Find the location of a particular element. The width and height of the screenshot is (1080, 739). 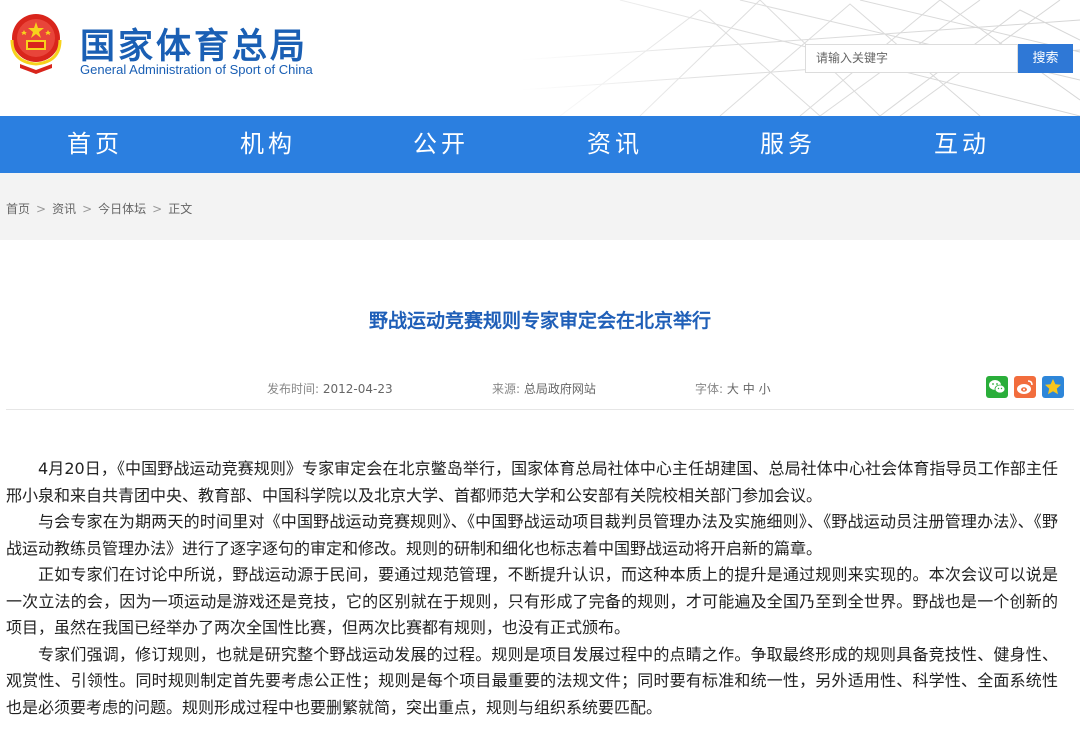

source-value: 总局政府网站 is located at coordinates (559, 389).